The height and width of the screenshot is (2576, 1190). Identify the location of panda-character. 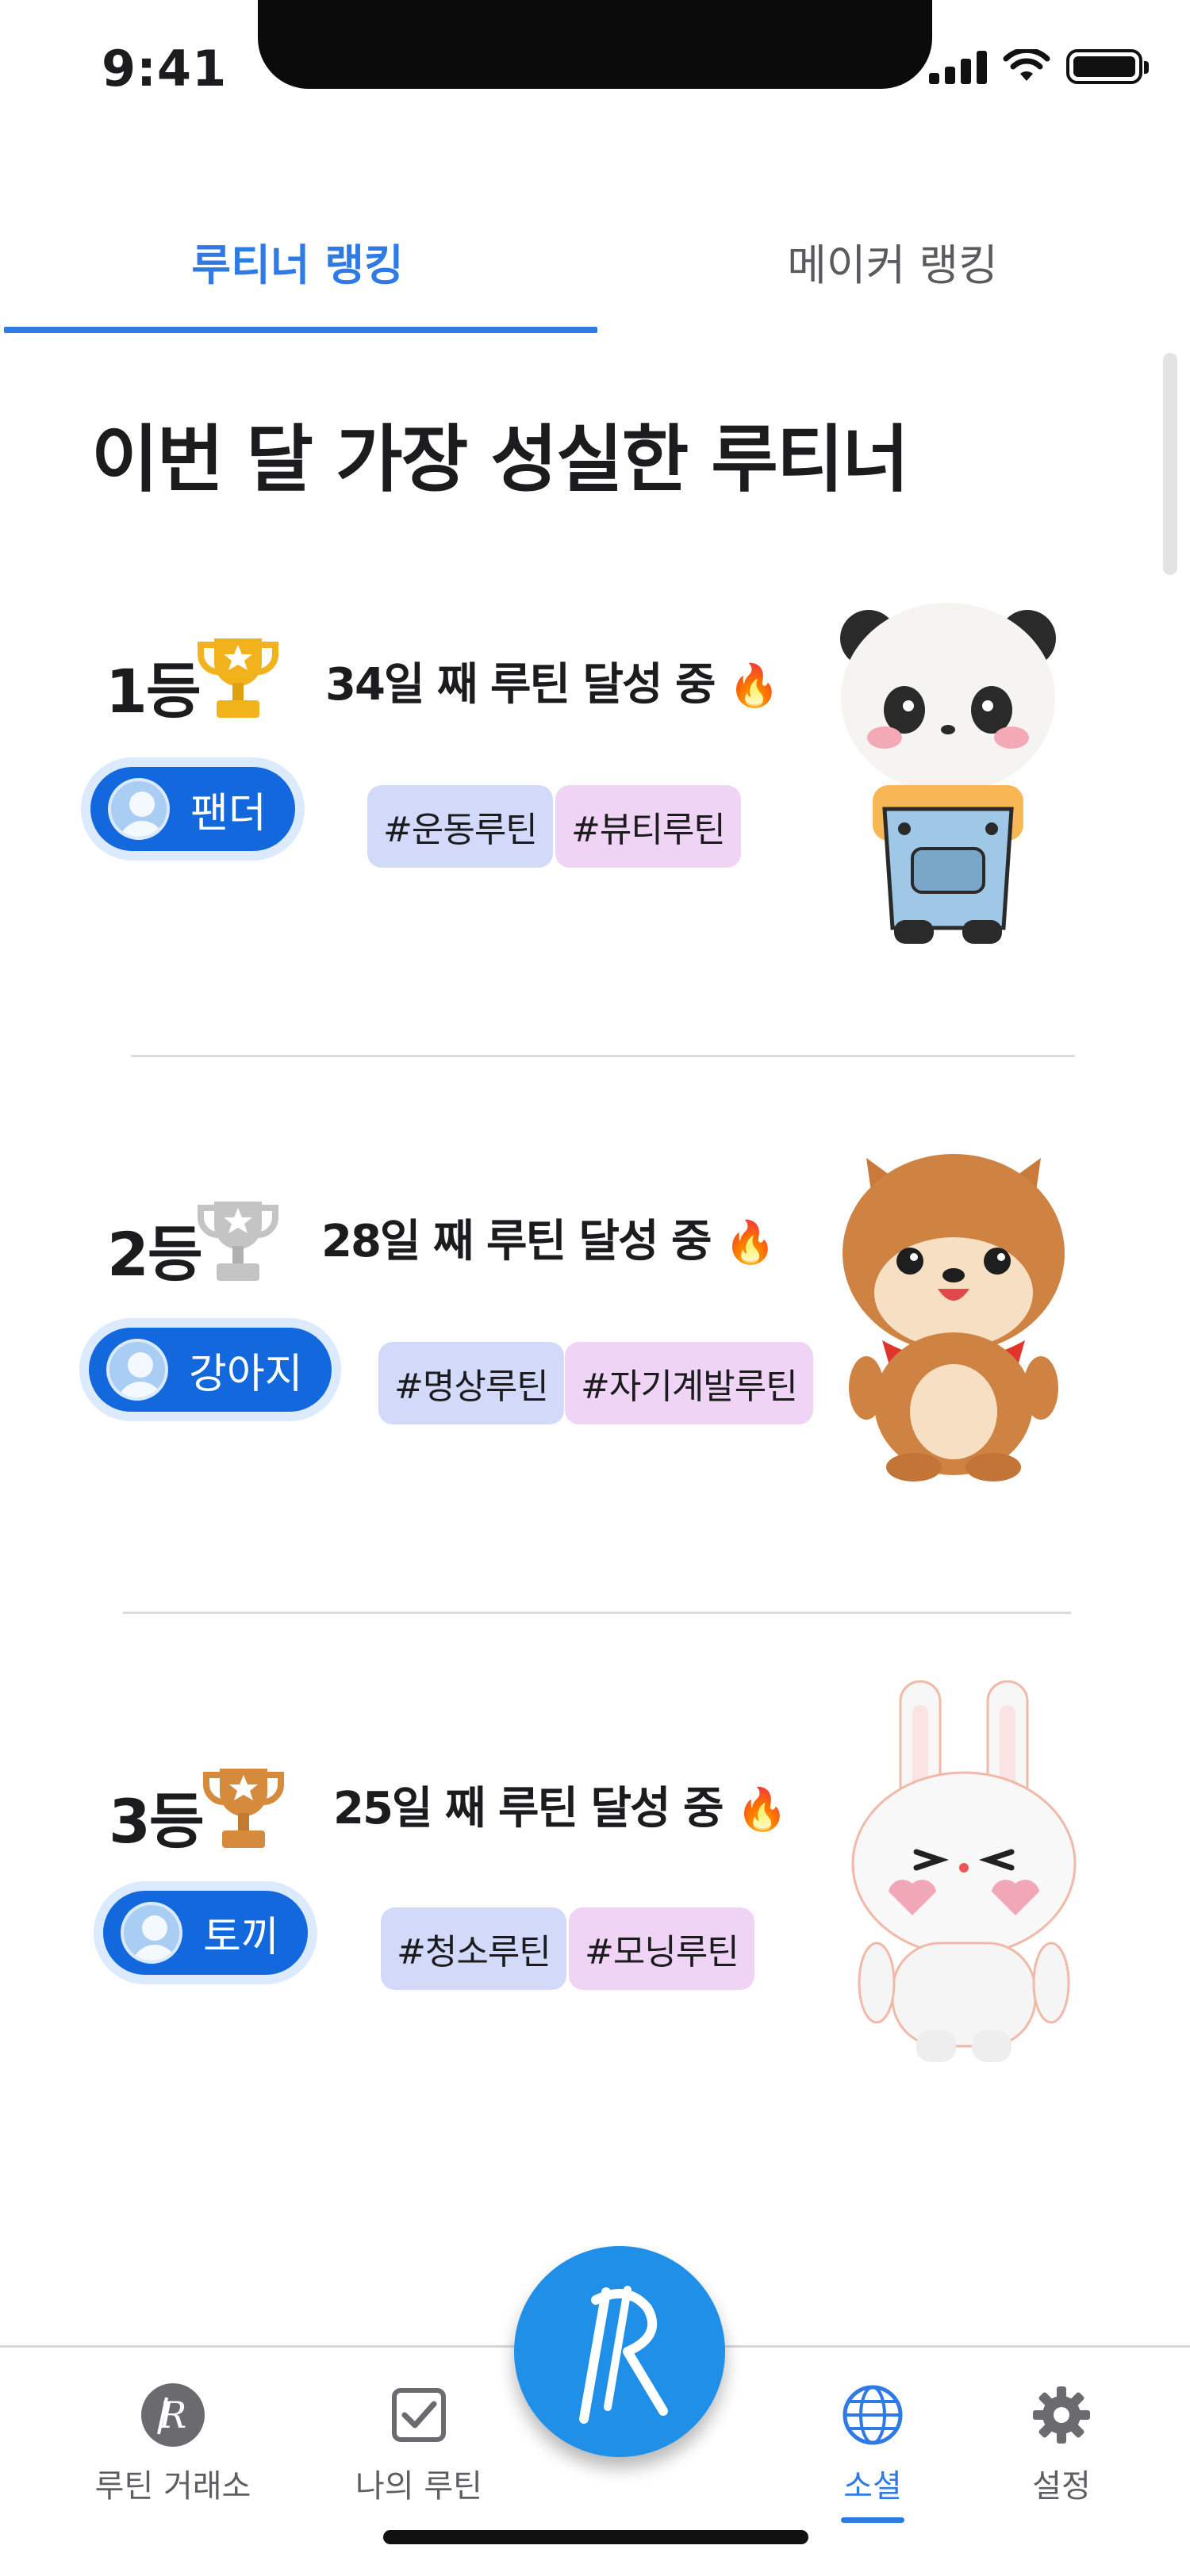
(948, 774).